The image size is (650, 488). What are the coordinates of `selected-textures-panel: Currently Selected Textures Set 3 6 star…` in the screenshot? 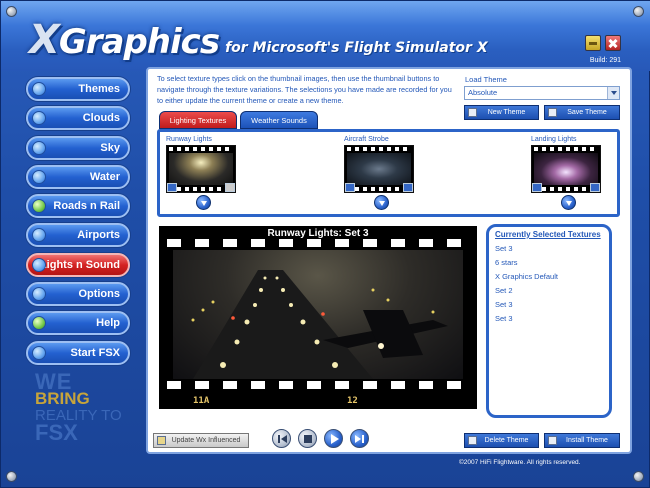 It's located at (549, 321).